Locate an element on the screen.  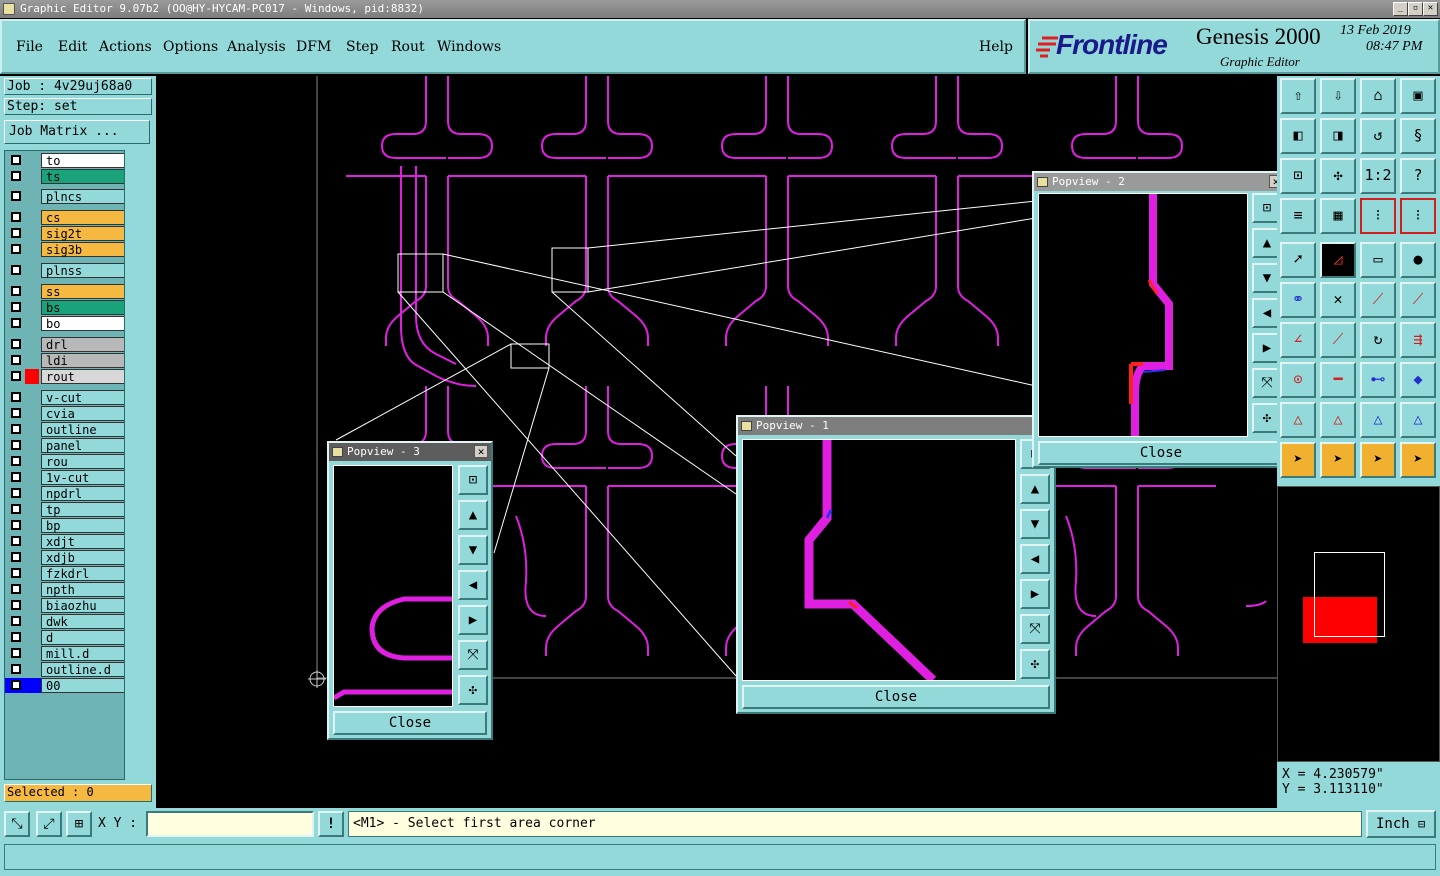
tool-redraw-icon: § is located at coordinates (1418, 136).